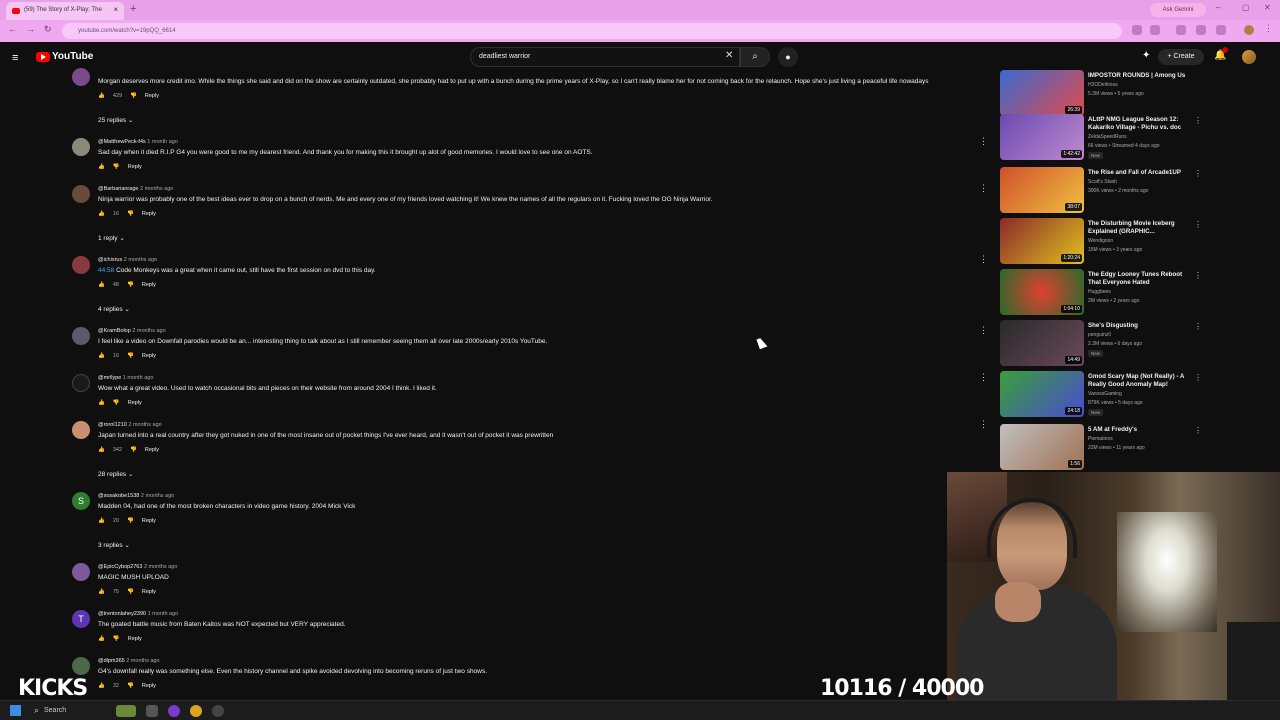  What do you see at coordinates (122, 142) in the screenshot?
I see `comment-author: @MatthewPeck-f4s` at bounding box center [122, 142].